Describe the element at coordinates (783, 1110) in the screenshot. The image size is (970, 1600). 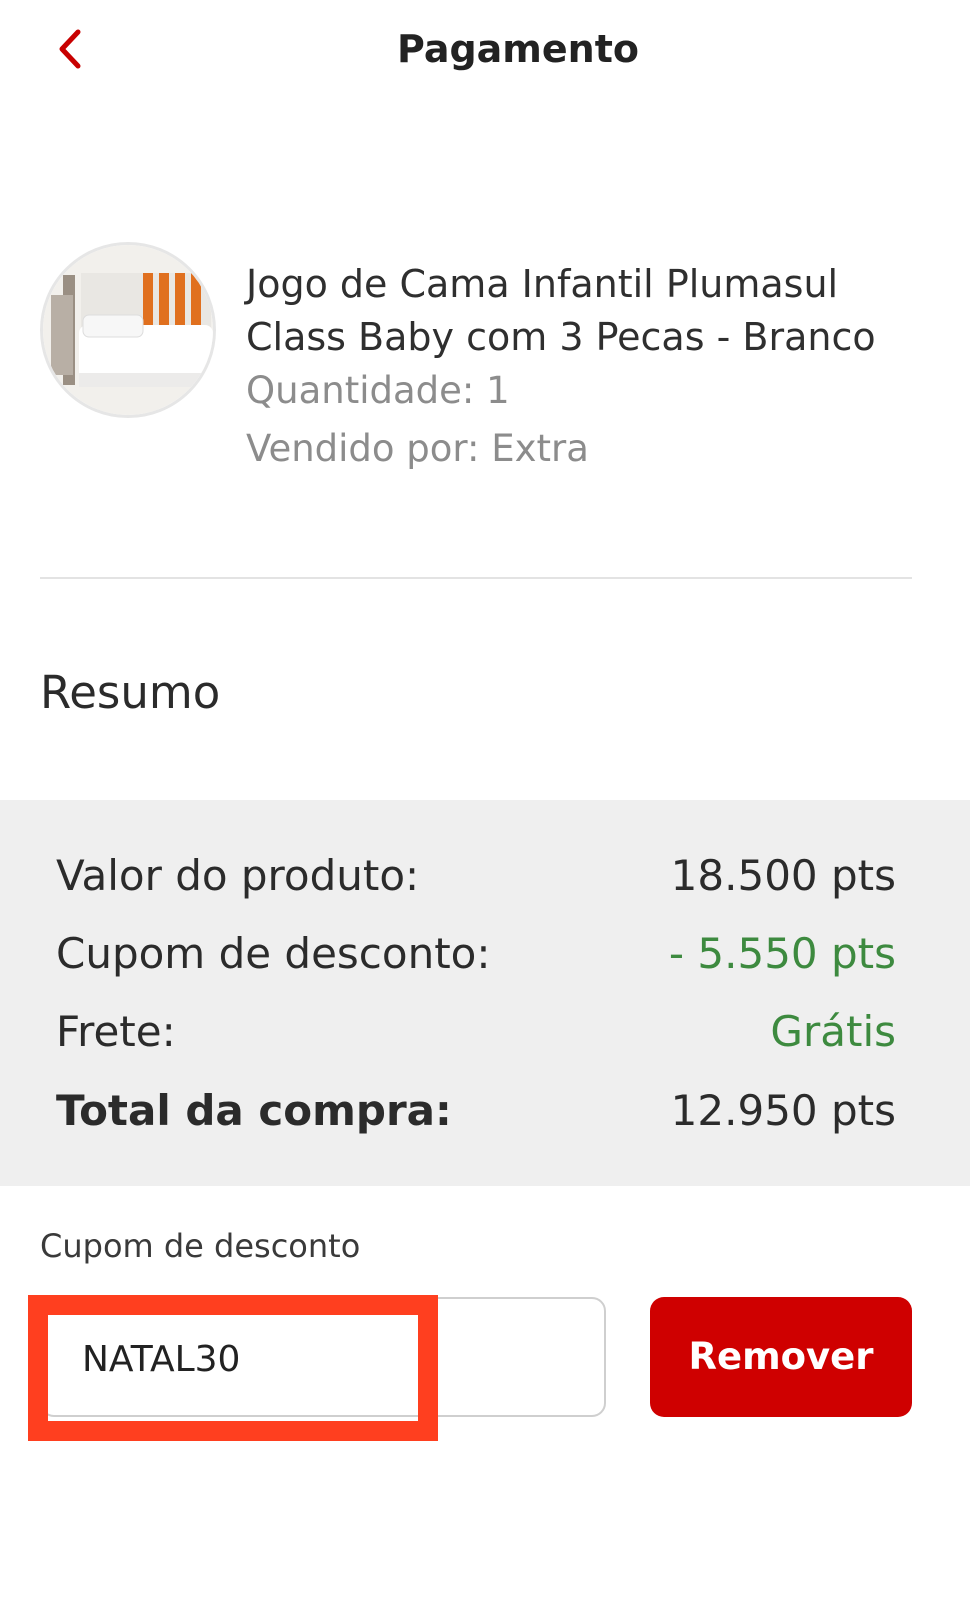
I see `summary-value: 12.950 pts` at that location.